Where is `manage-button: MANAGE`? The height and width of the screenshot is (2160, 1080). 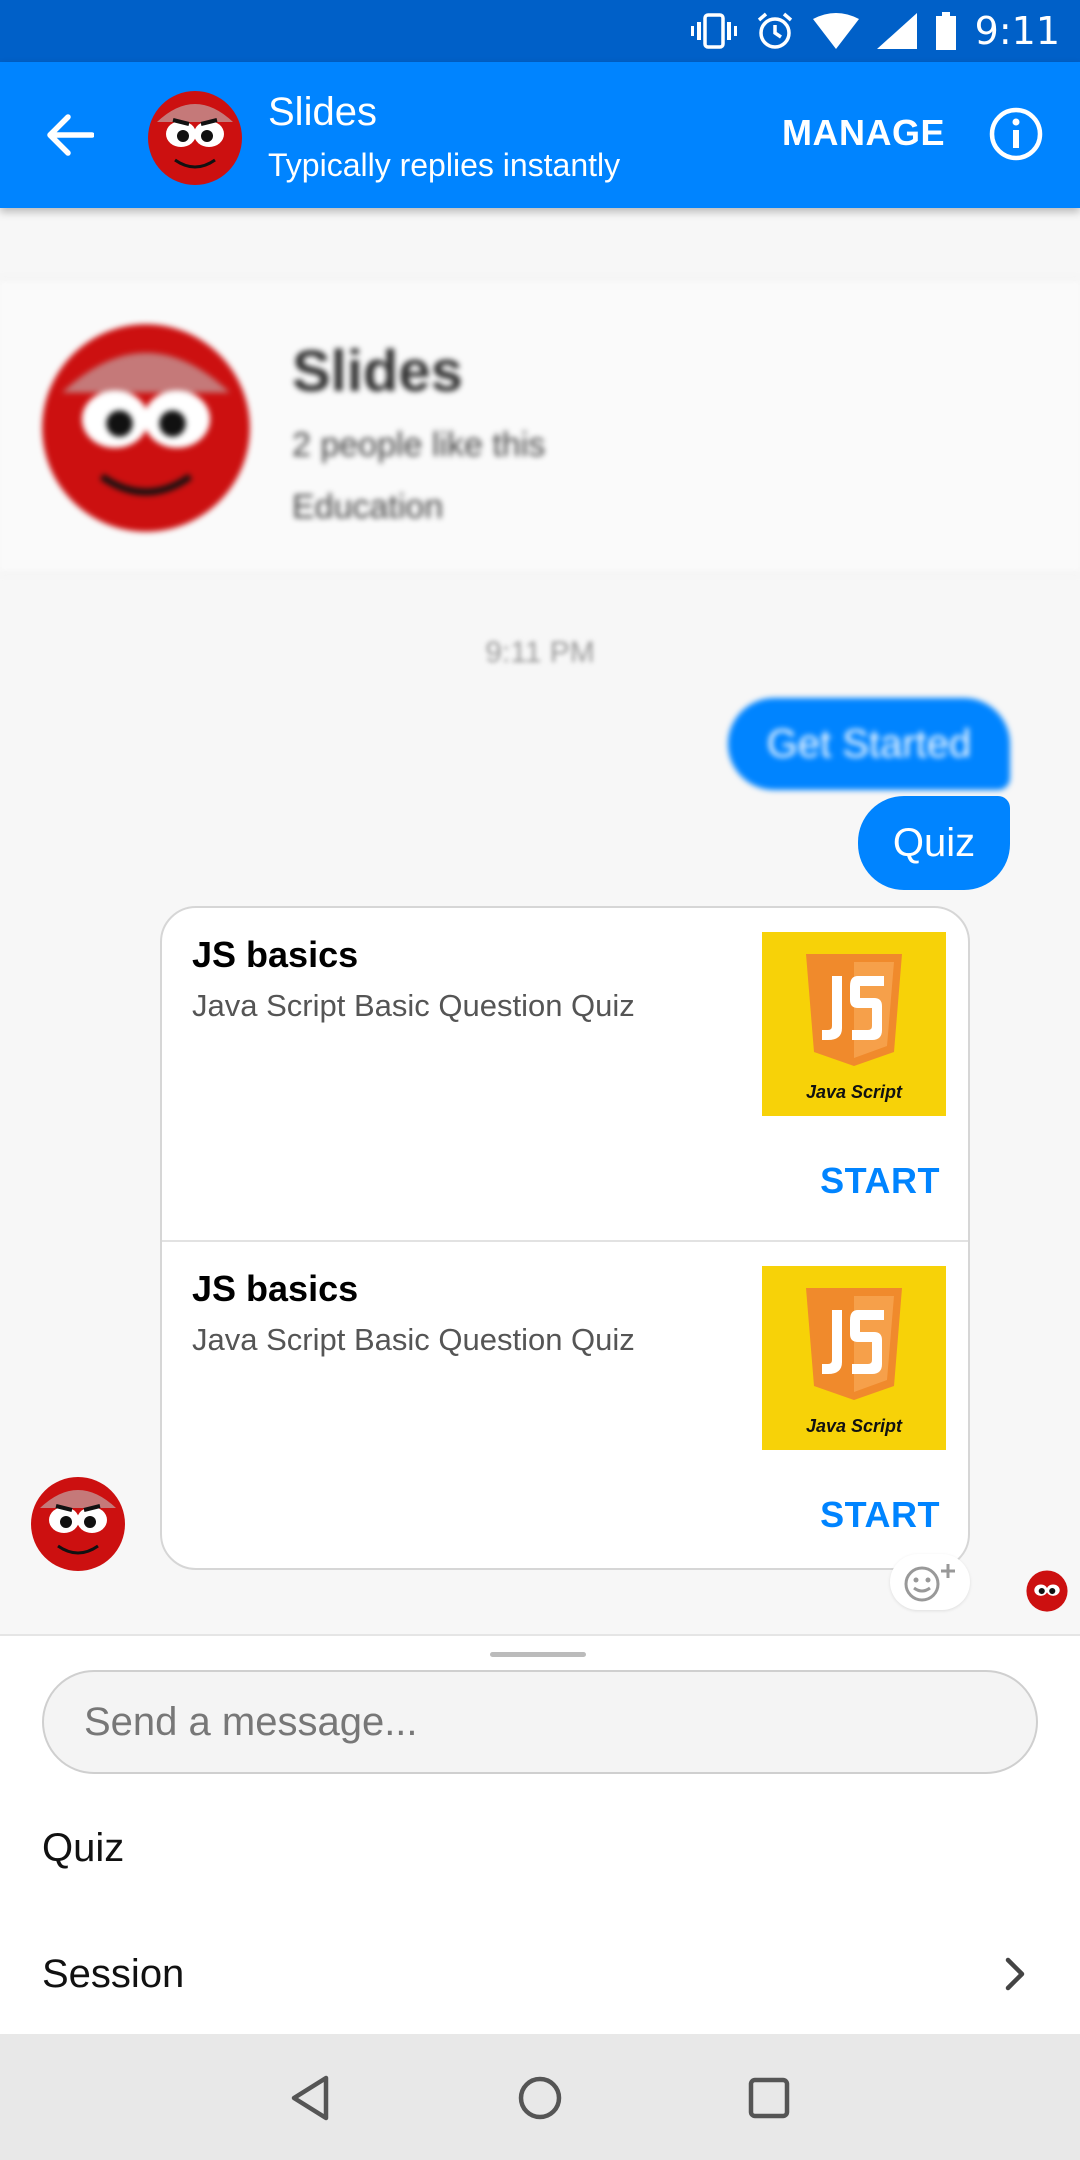
manage-button: MANAGE is located at coordinates (863, 133).